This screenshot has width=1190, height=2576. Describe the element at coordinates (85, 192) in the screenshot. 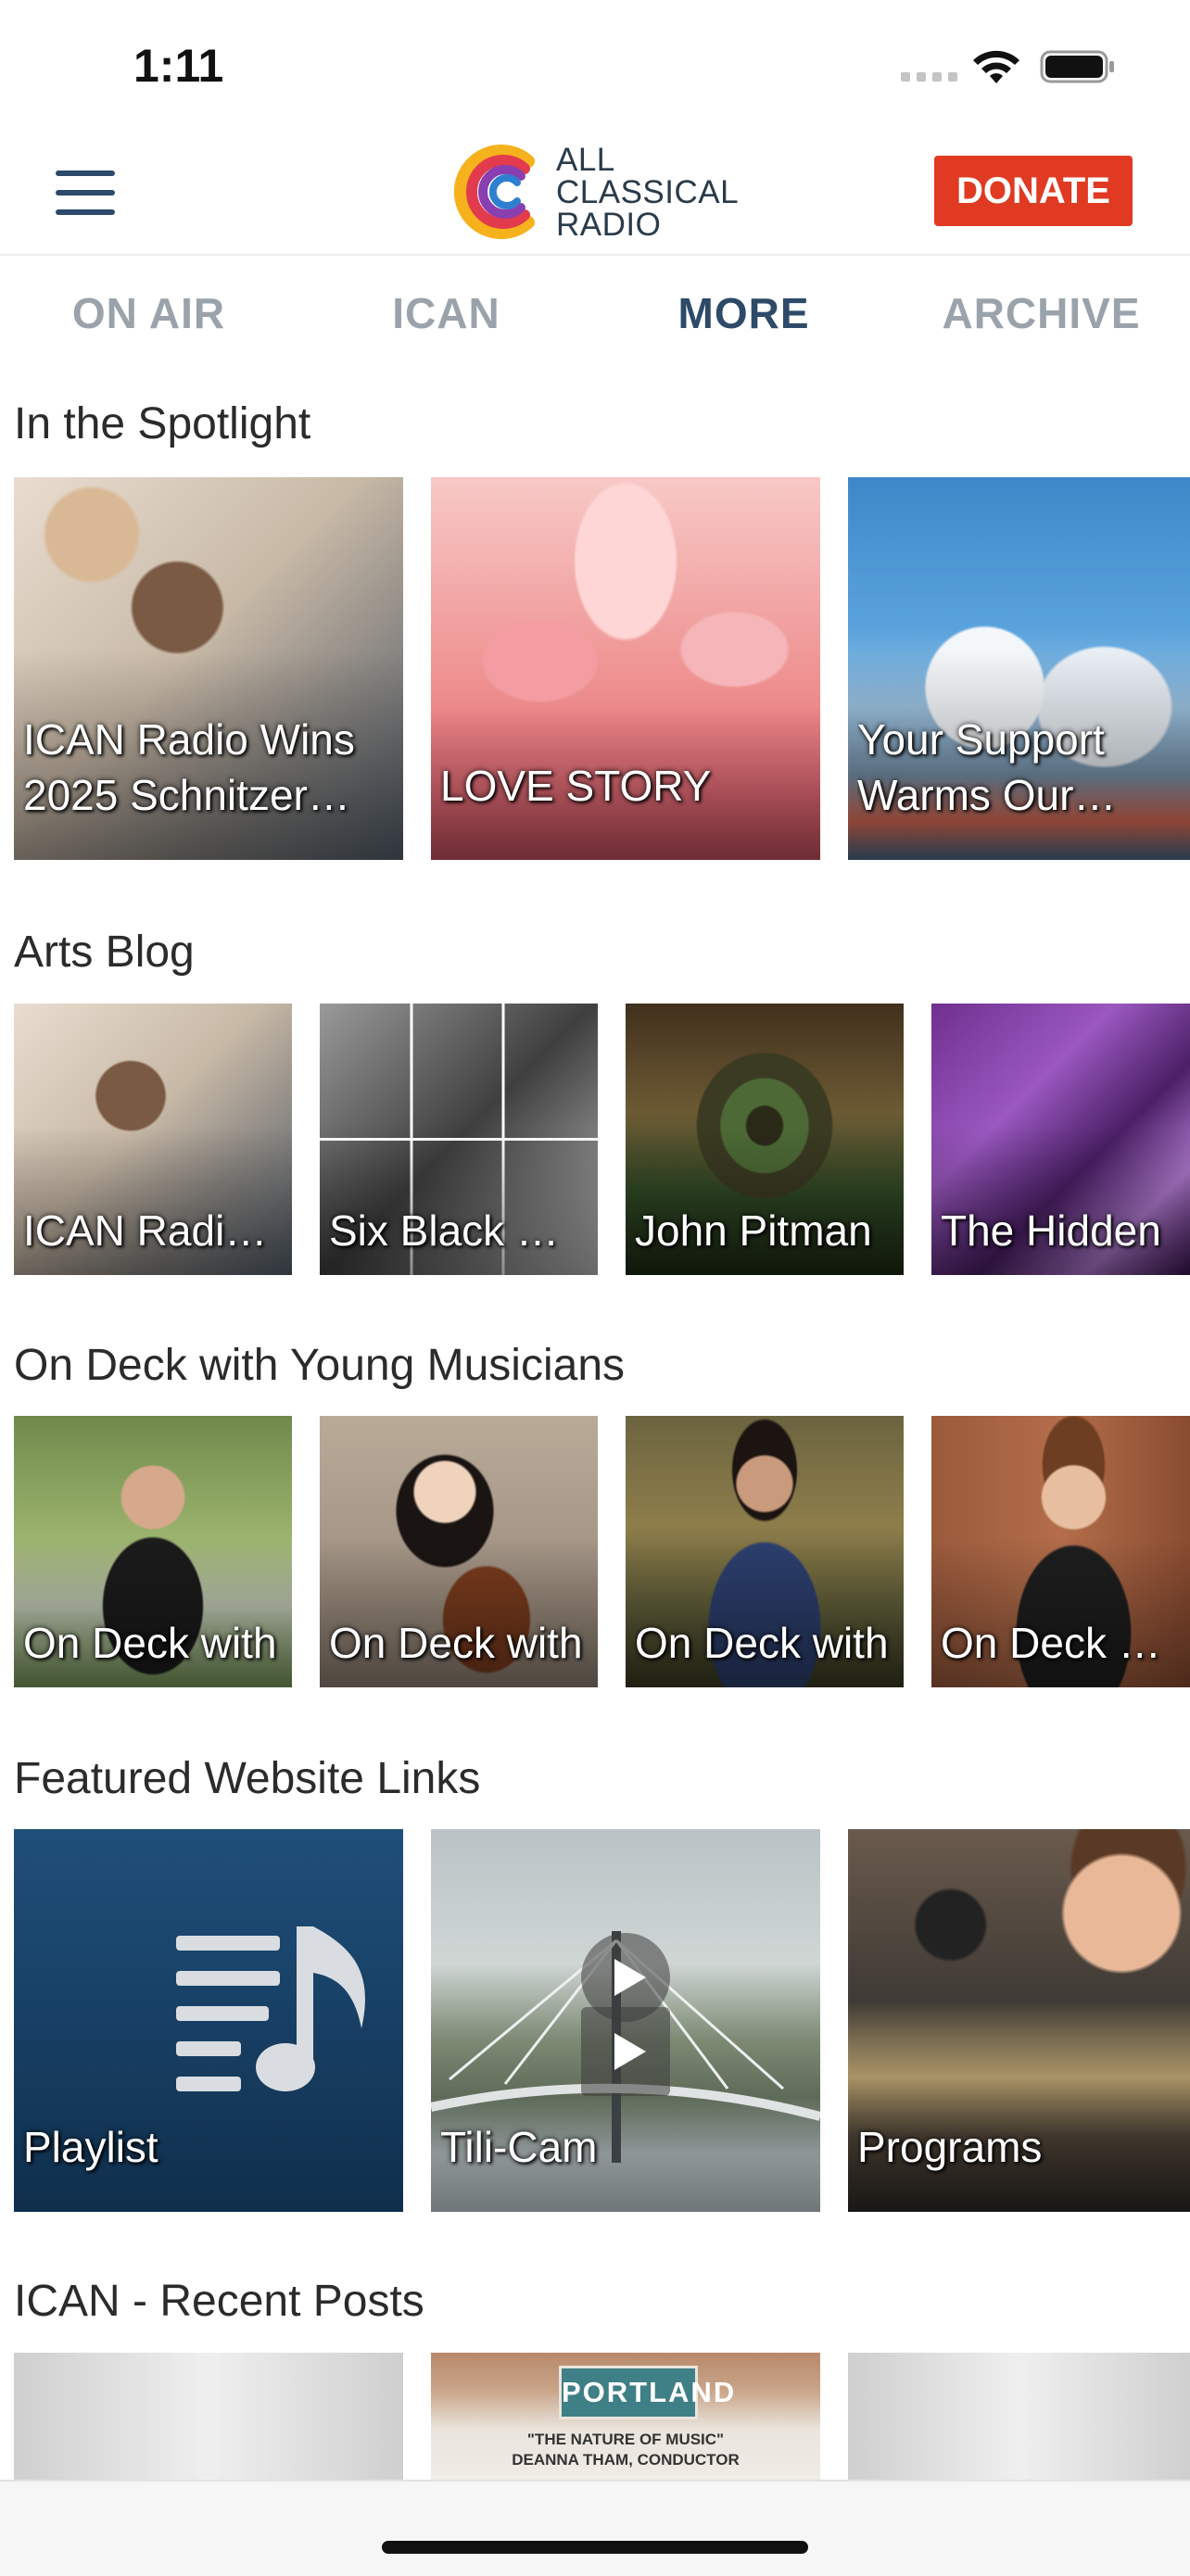

I see `hamburger-menu-icon` at that location.